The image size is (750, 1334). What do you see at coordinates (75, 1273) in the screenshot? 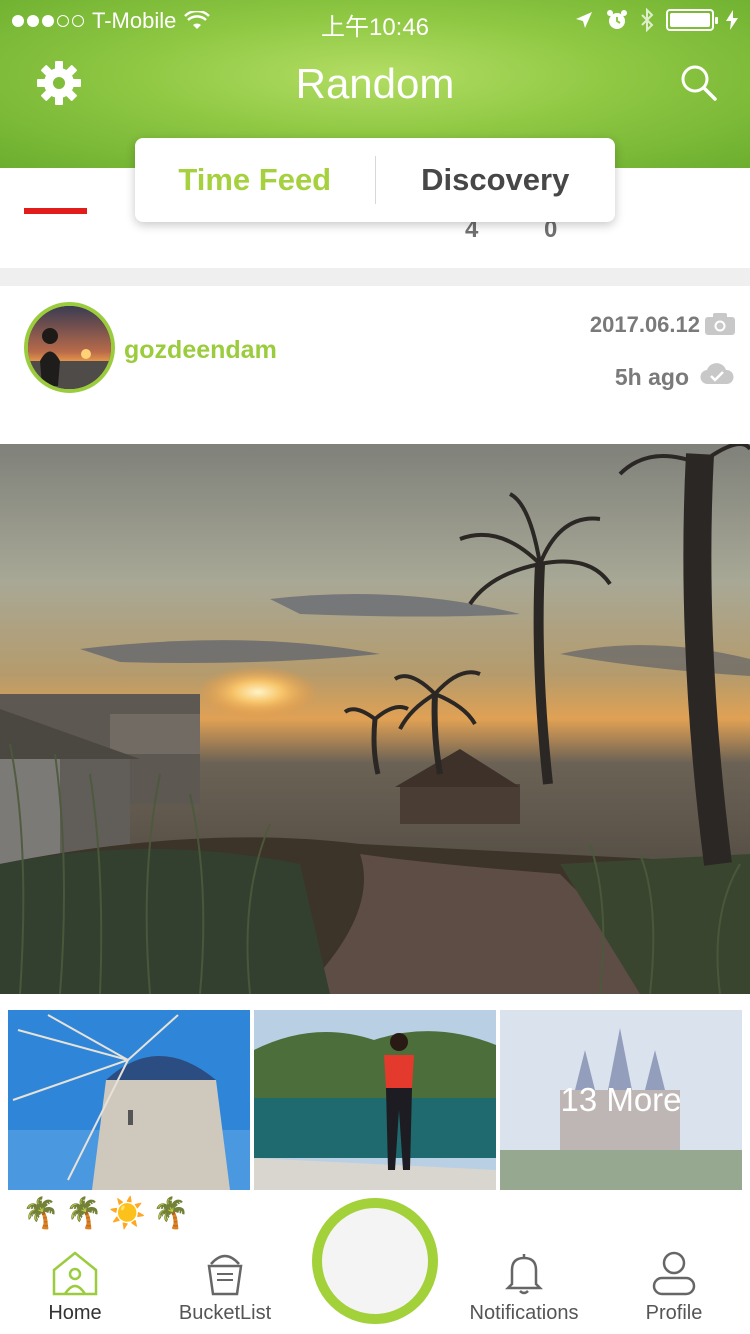
I see `home-icon` at bounding box center [75, 1273].